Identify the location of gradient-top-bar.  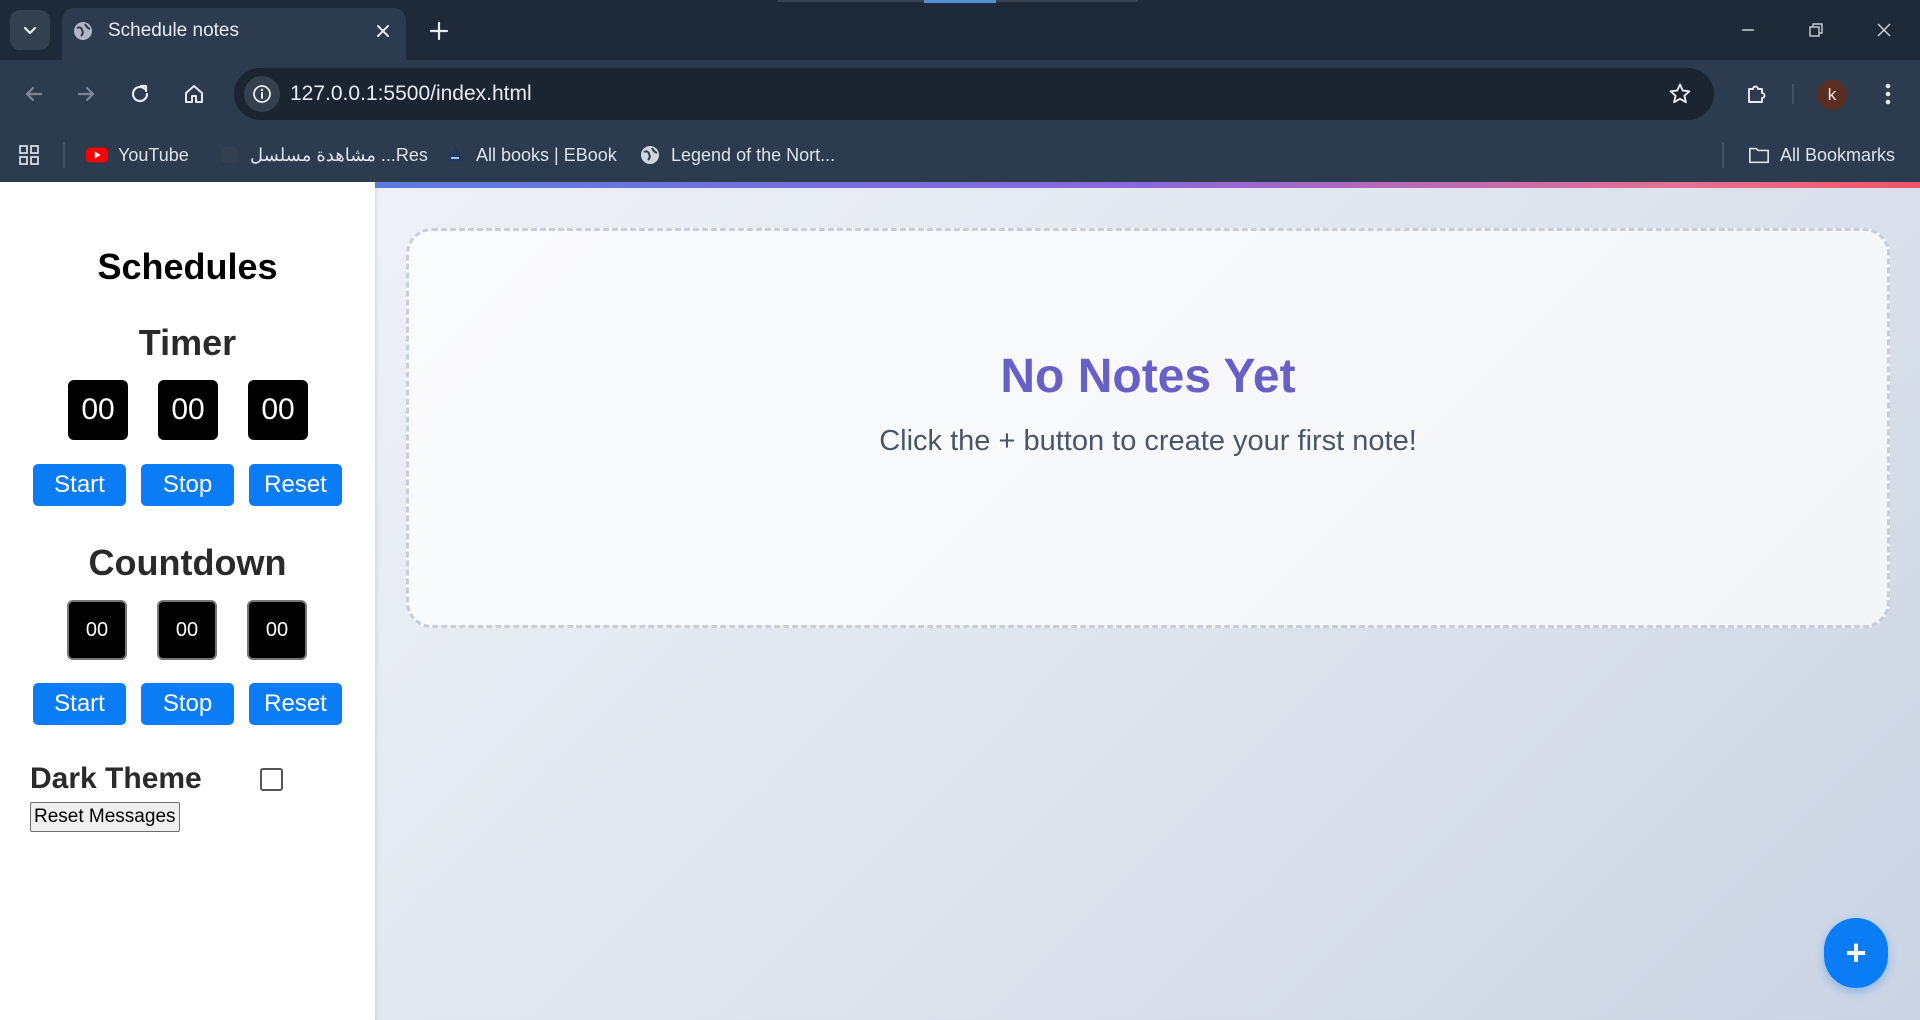
(1147, 185).